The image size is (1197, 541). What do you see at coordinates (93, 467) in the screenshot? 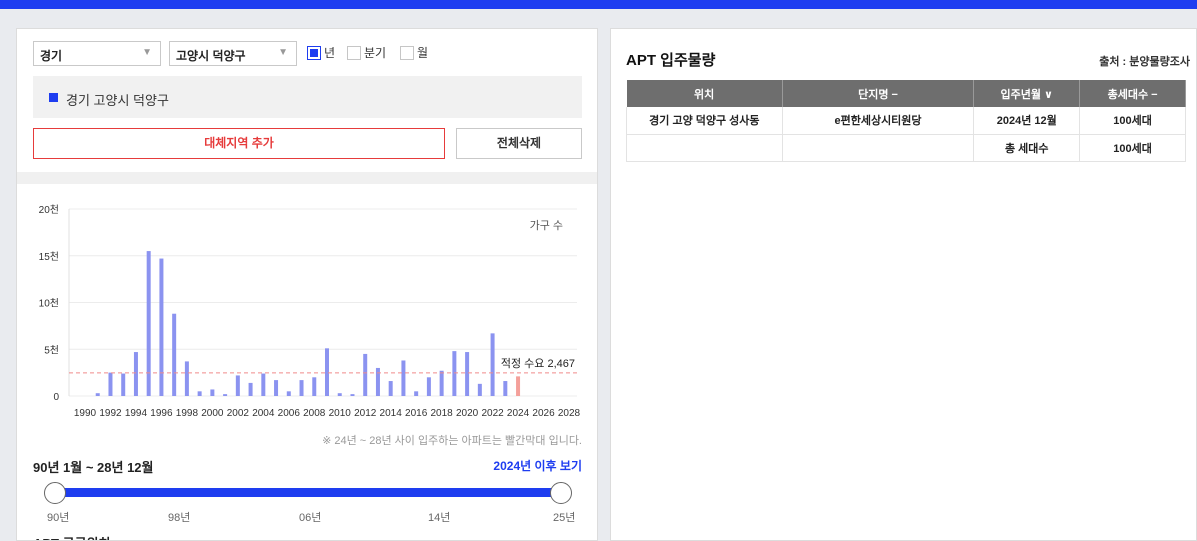
I see `range-label: 90년 1월 ~ 28년 12월` at bounding box center [93, 467].